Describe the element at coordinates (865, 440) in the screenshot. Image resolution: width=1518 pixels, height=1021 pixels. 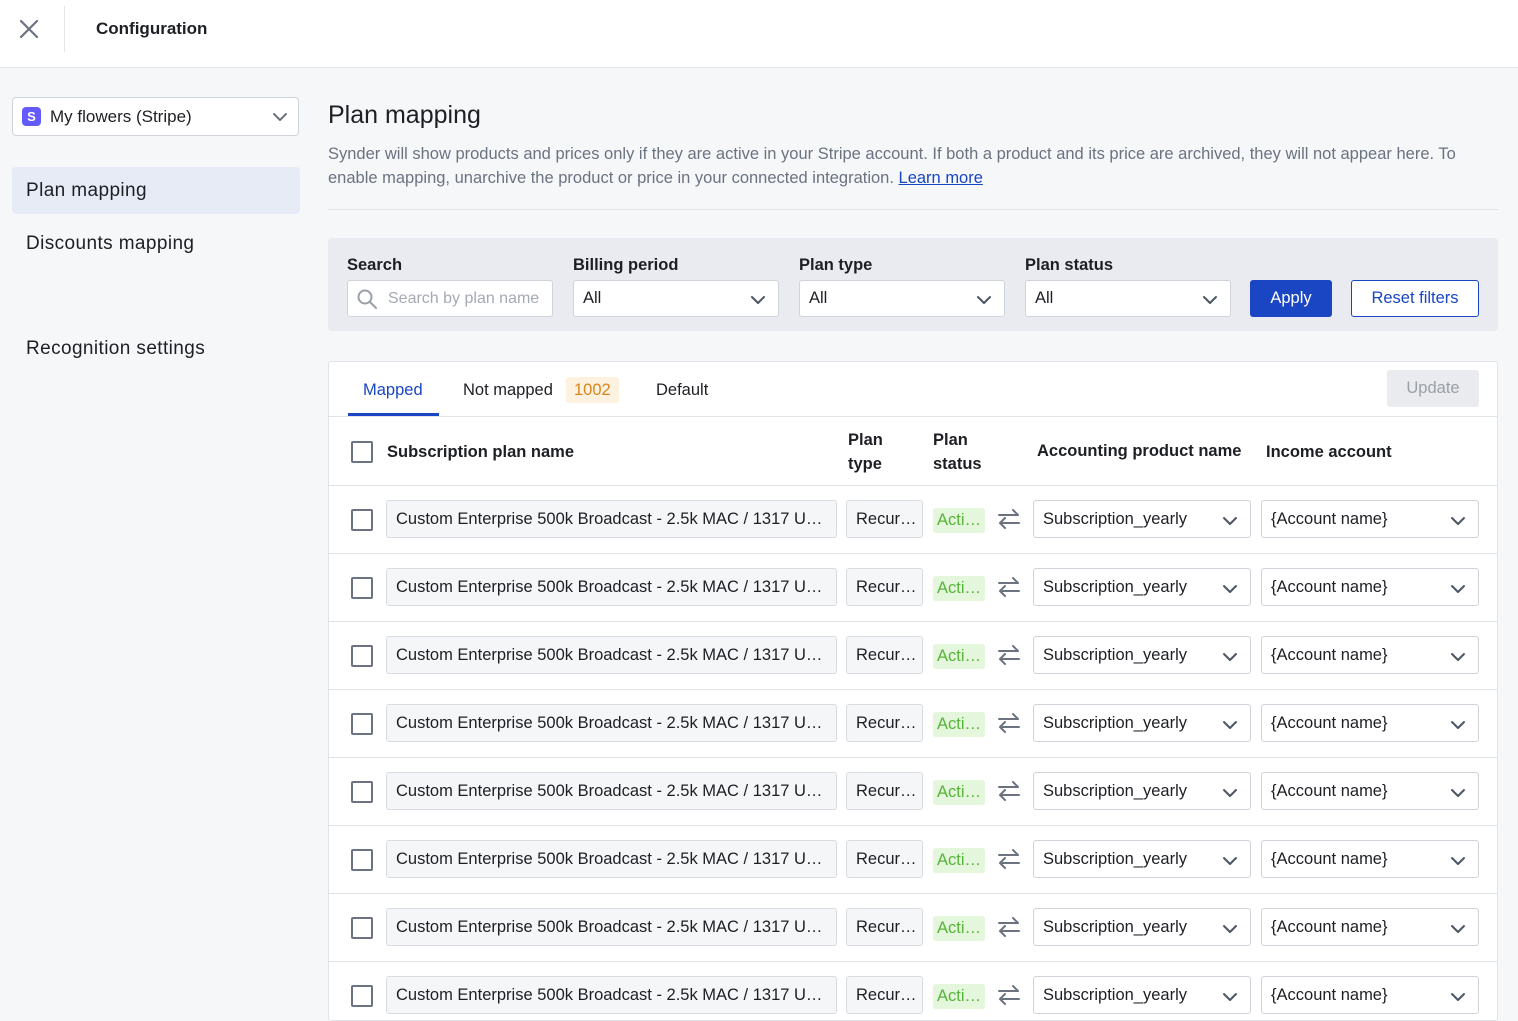
I see `column-plan-type-line1: Plan` at that location.